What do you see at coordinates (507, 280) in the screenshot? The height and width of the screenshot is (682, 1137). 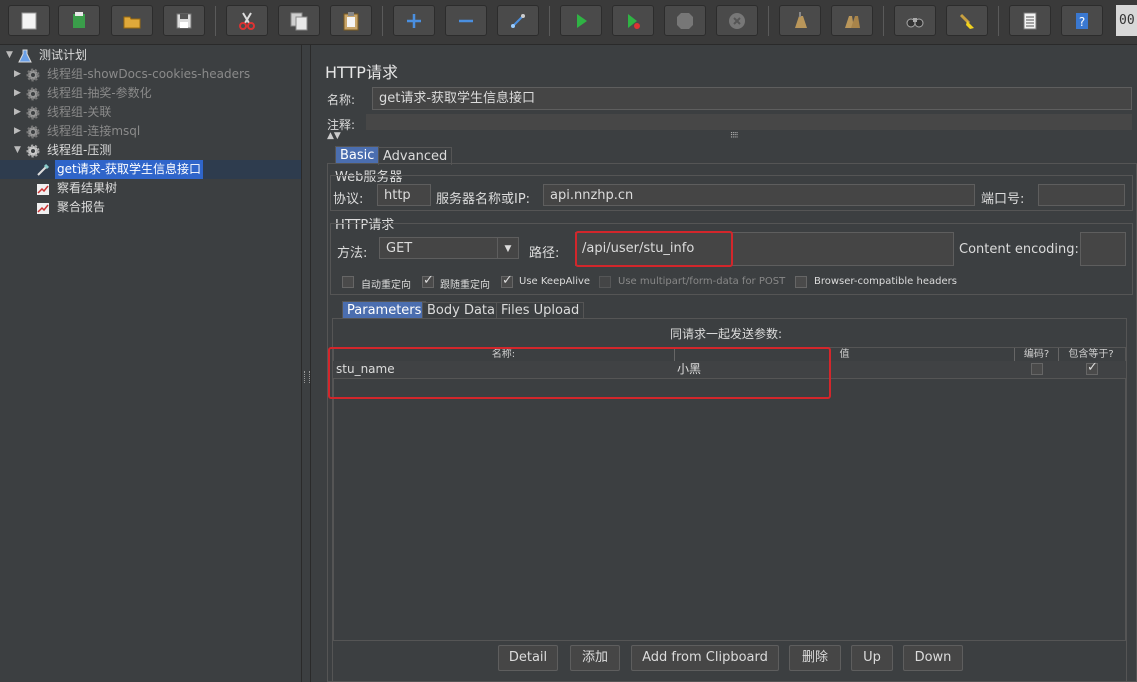 I see `keepalive-checkbox` at bounding box center [507, 280].